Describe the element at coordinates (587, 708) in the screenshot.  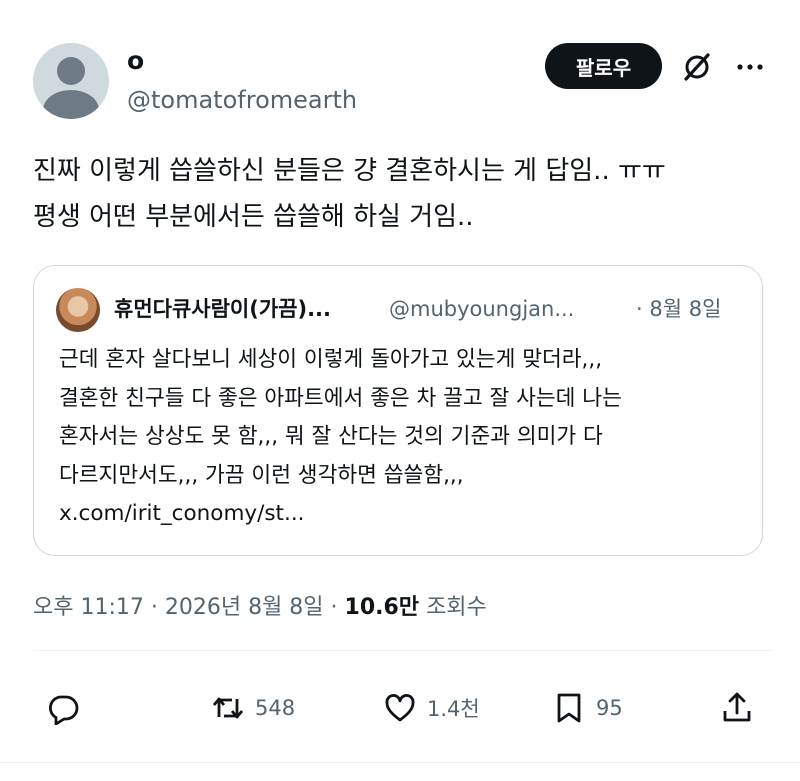
I see `bookmark-button: 95` at that location.